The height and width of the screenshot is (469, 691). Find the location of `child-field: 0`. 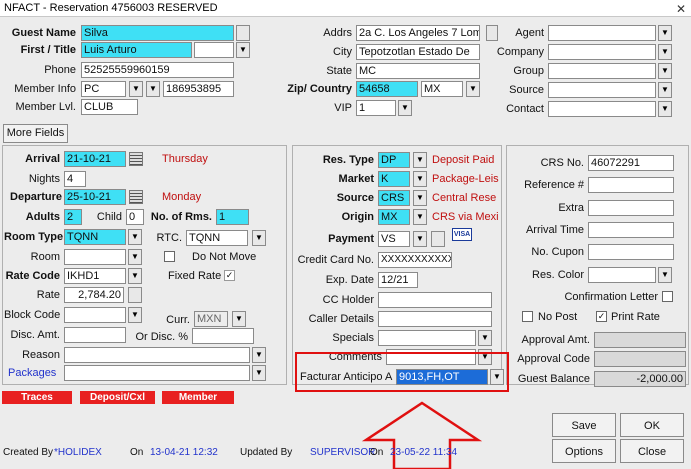

child-field: 0 is located at coordinates (135, 217).